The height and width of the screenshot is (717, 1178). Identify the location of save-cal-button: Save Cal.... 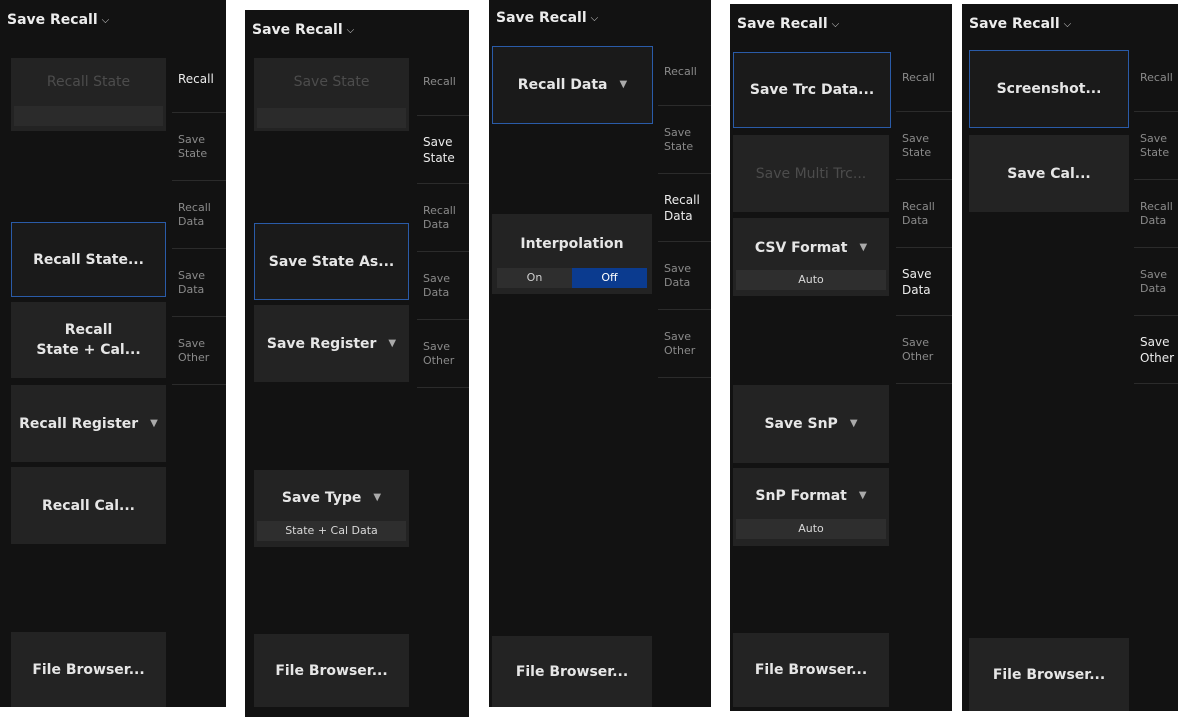
(1049, 173).